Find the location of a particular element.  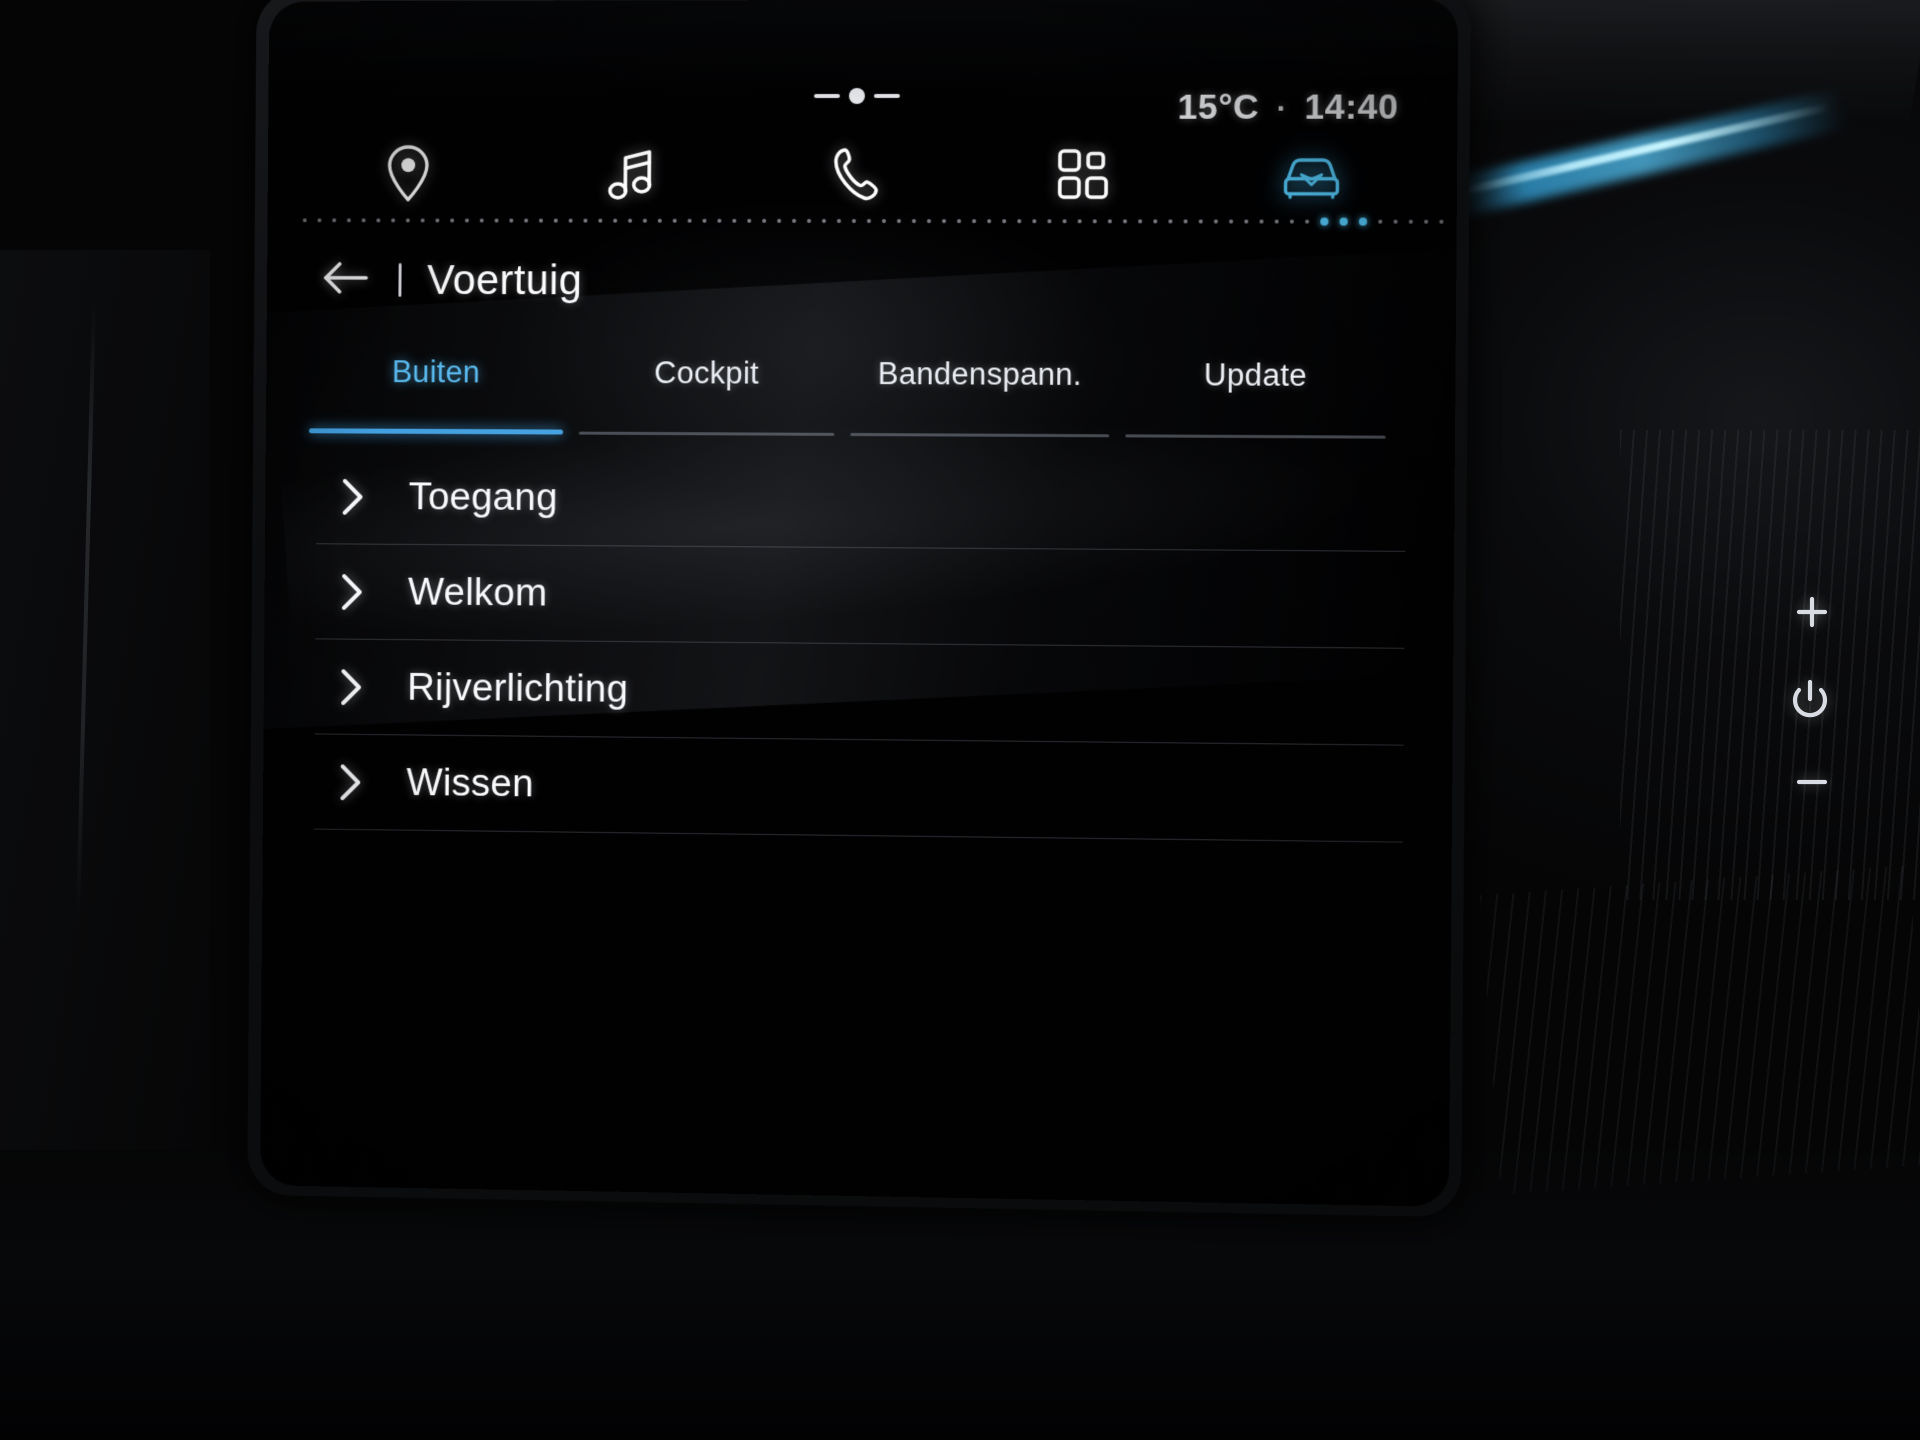

back-button is located at coordinates (345, 280).